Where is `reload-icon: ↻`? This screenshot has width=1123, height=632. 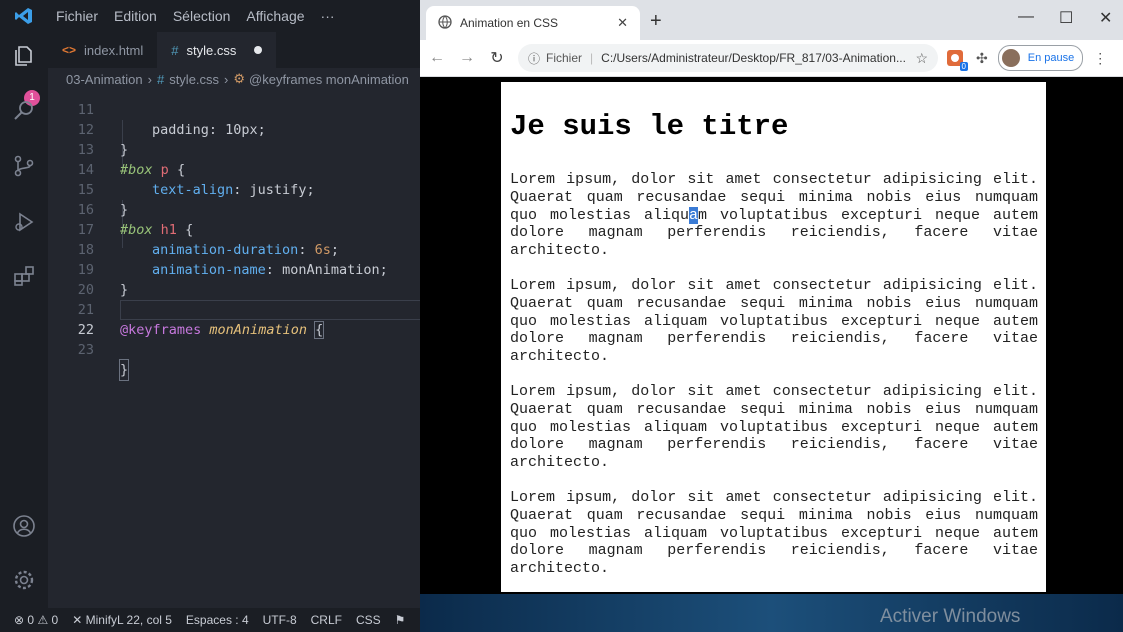
reload-icon: ↻ is located at coordinates (497, 58).